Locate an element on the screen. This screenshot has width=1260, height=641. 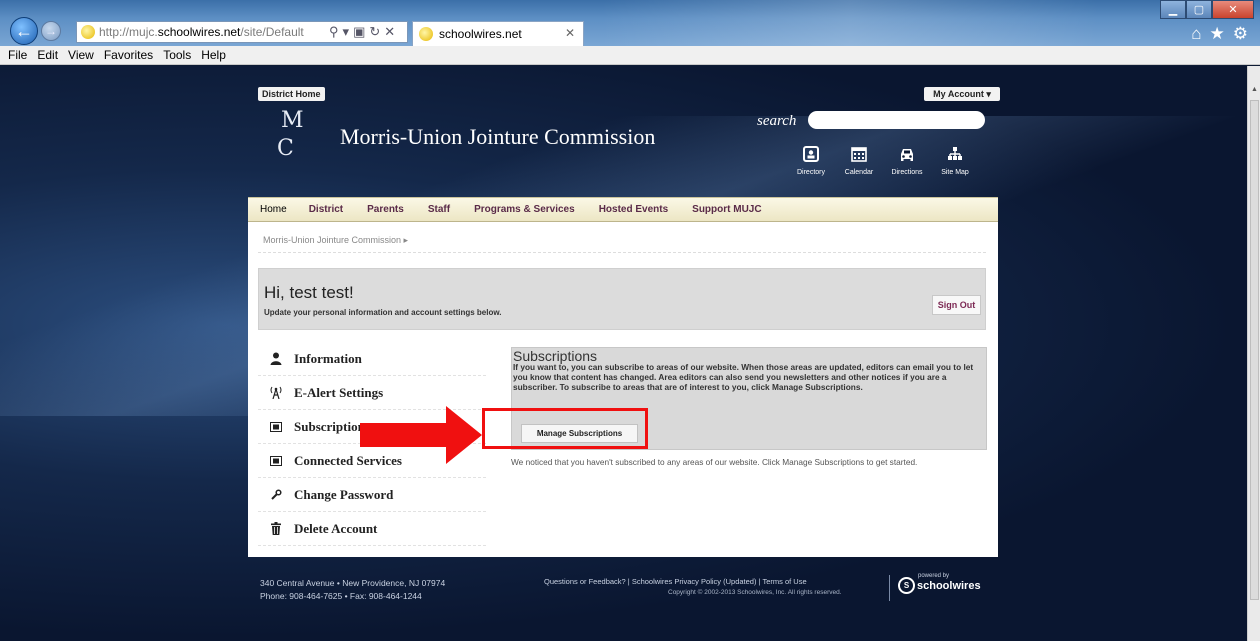
trash-icon is located at coordinates (276, 528).